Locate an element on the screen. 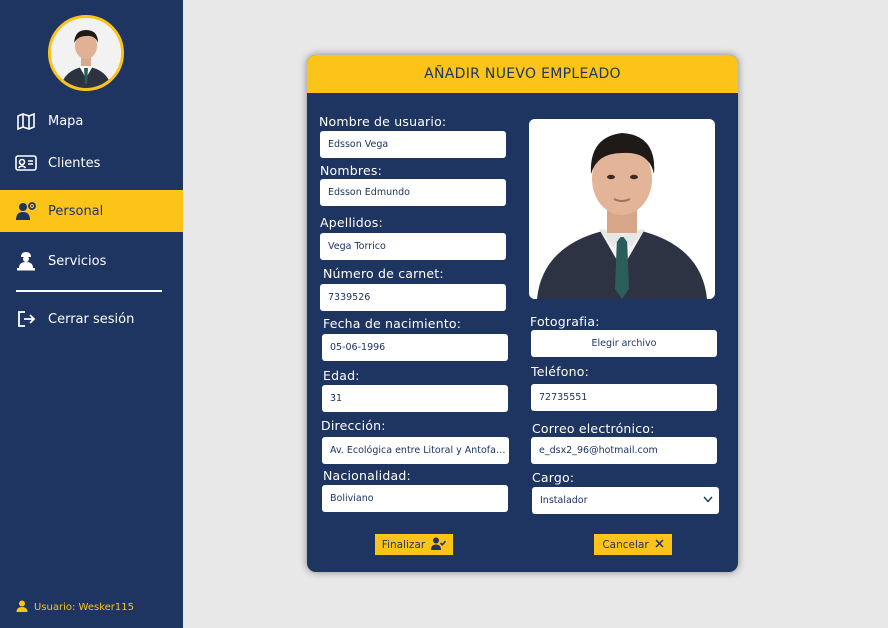 The height and width of the screenshot is (628, 888). email-input: e_dsx2_96@hotmail.com is located at coordinates (624, 450).